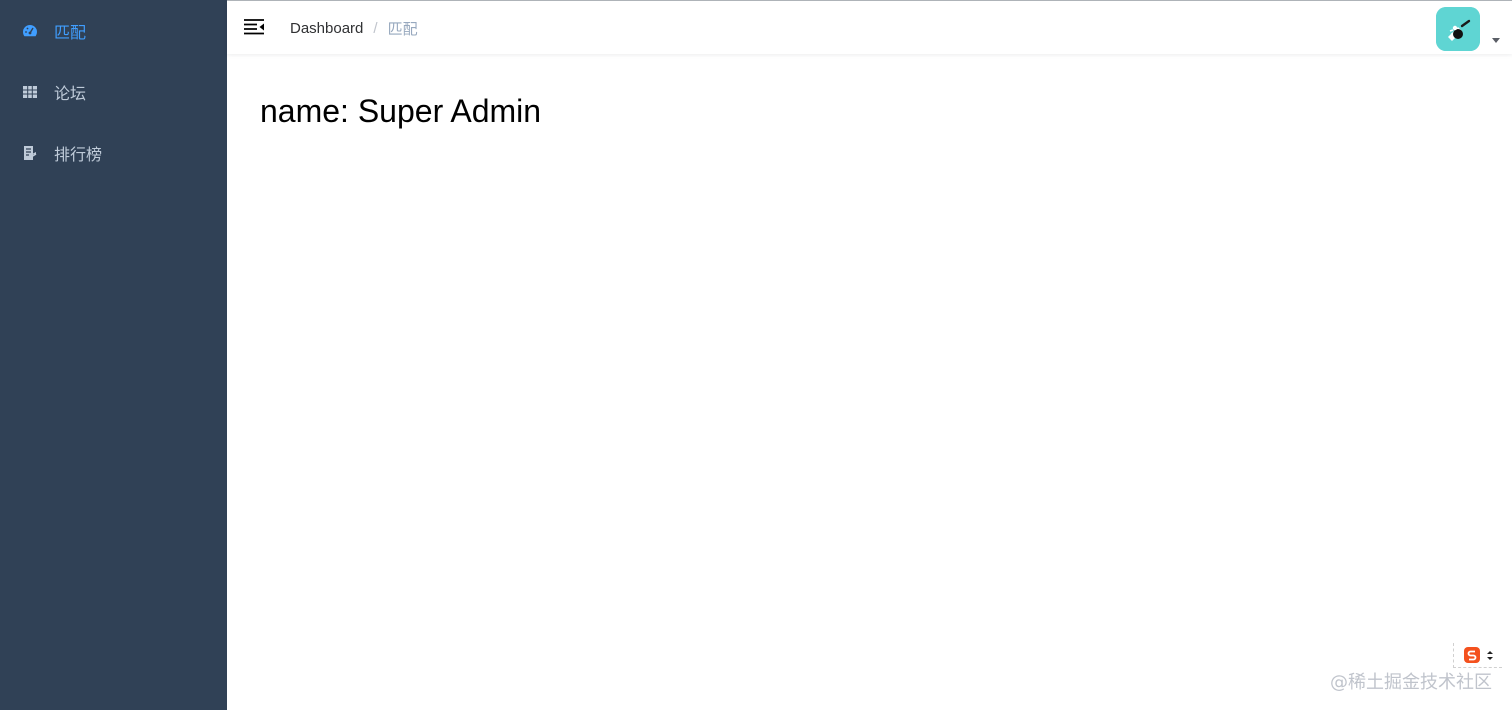  Describe the element at coordinates (402, 29) in the screenshot. I see `breadcrumb-current: 匹配` at that location.